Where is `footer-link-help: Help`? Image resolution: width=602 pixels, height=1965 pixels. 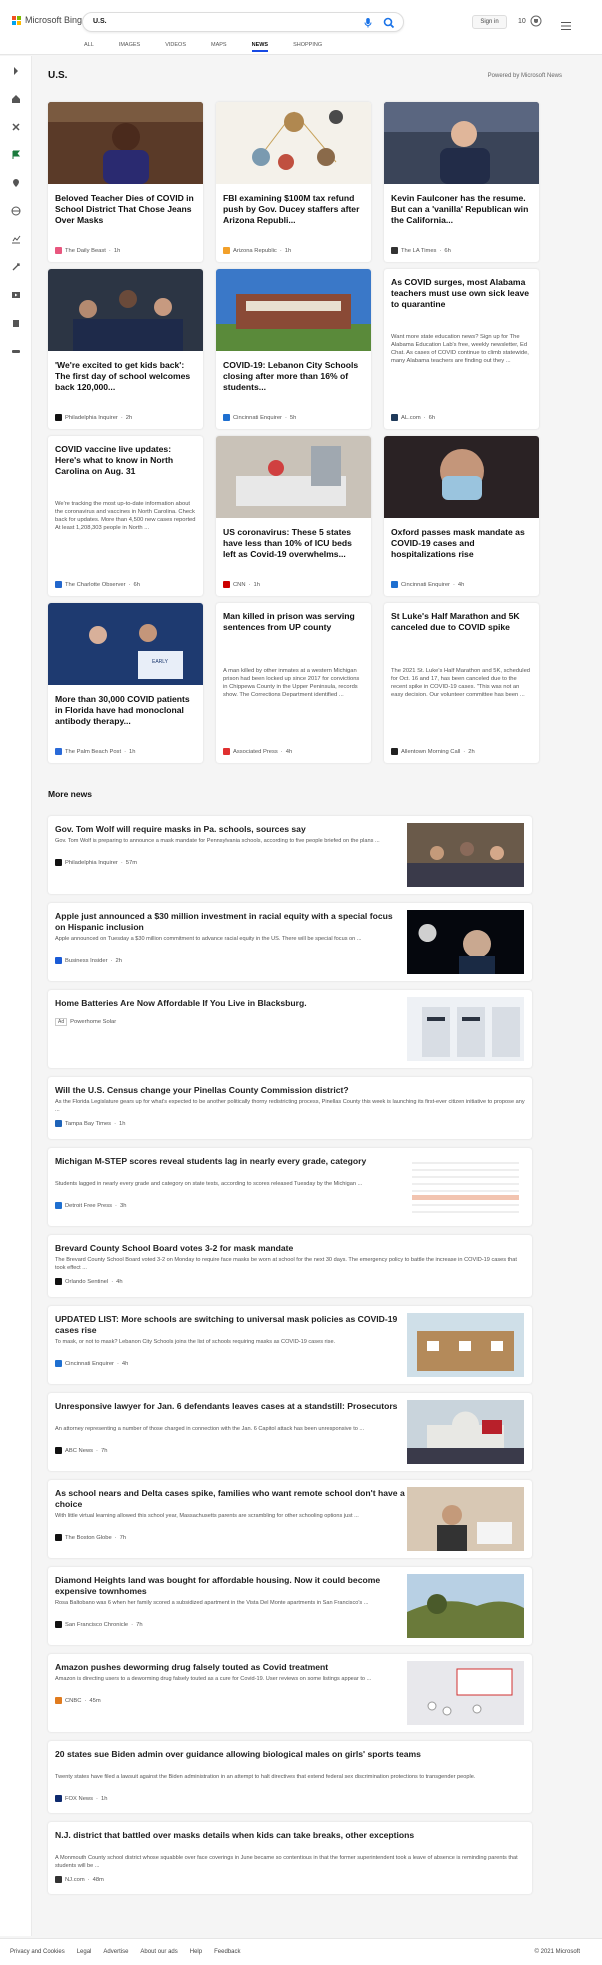
footer-link-help: Help is located at coordinates (196, 1952).